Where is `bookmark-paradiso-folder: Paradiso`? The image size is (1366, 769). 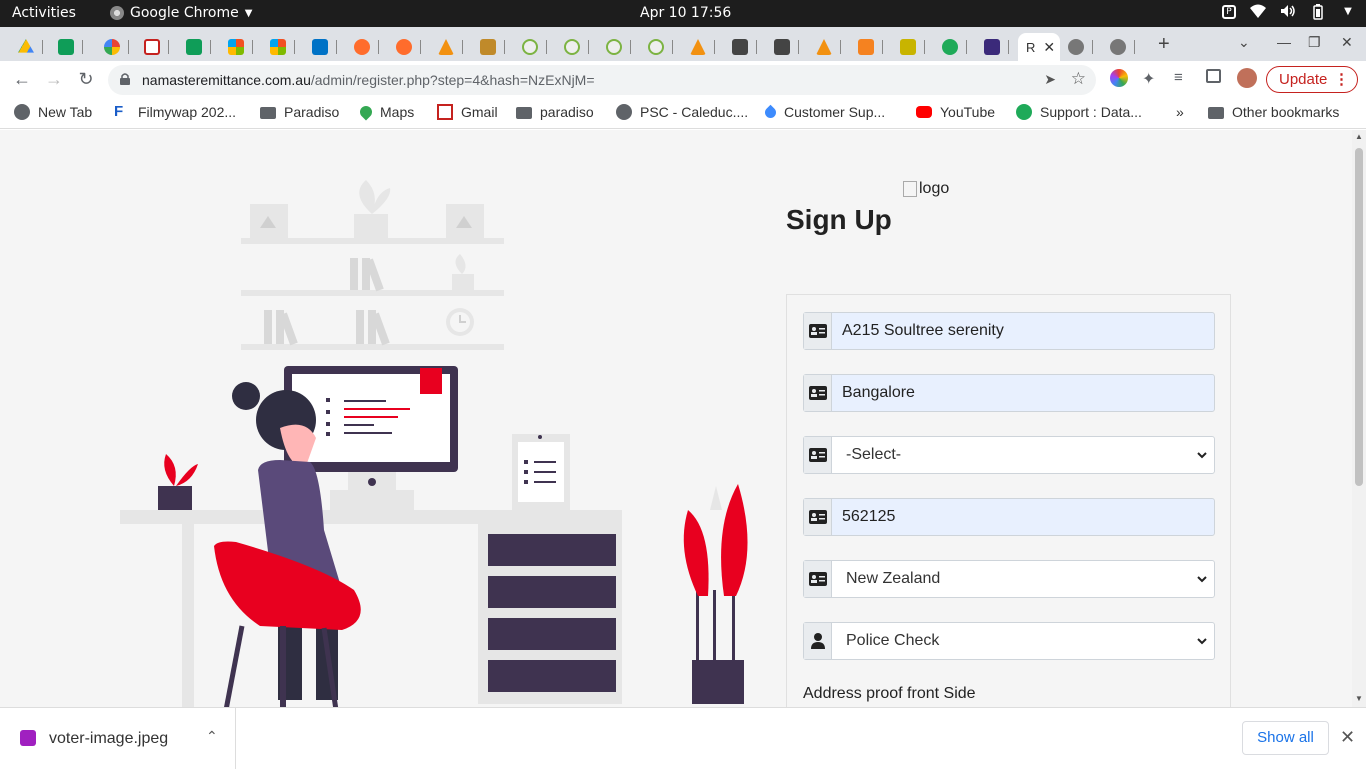 bookmark-paradiso-folder: Paradiso is located at coordinates (299, 112).